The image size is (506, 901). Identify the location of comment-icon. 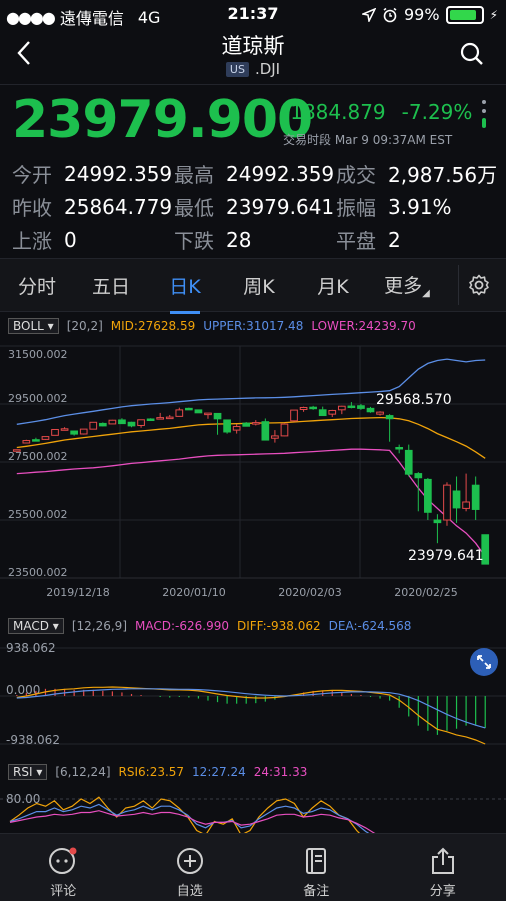
(63, 861).